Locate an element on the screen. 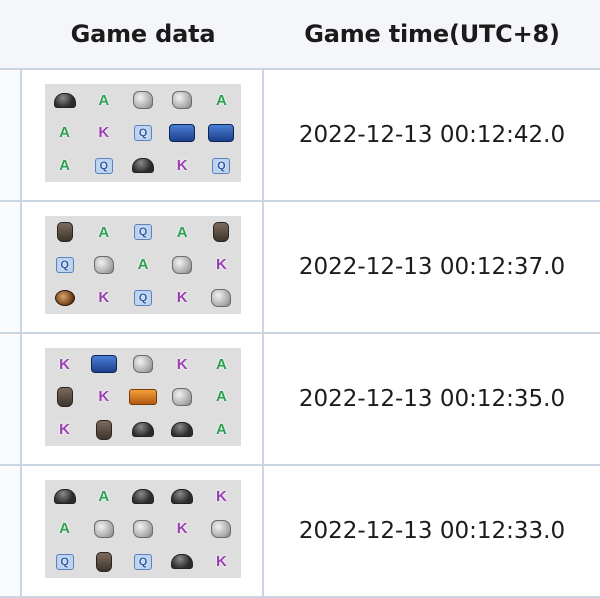  slot-result-grid: A K A K Q Q K is located at coordinates (143, 529).